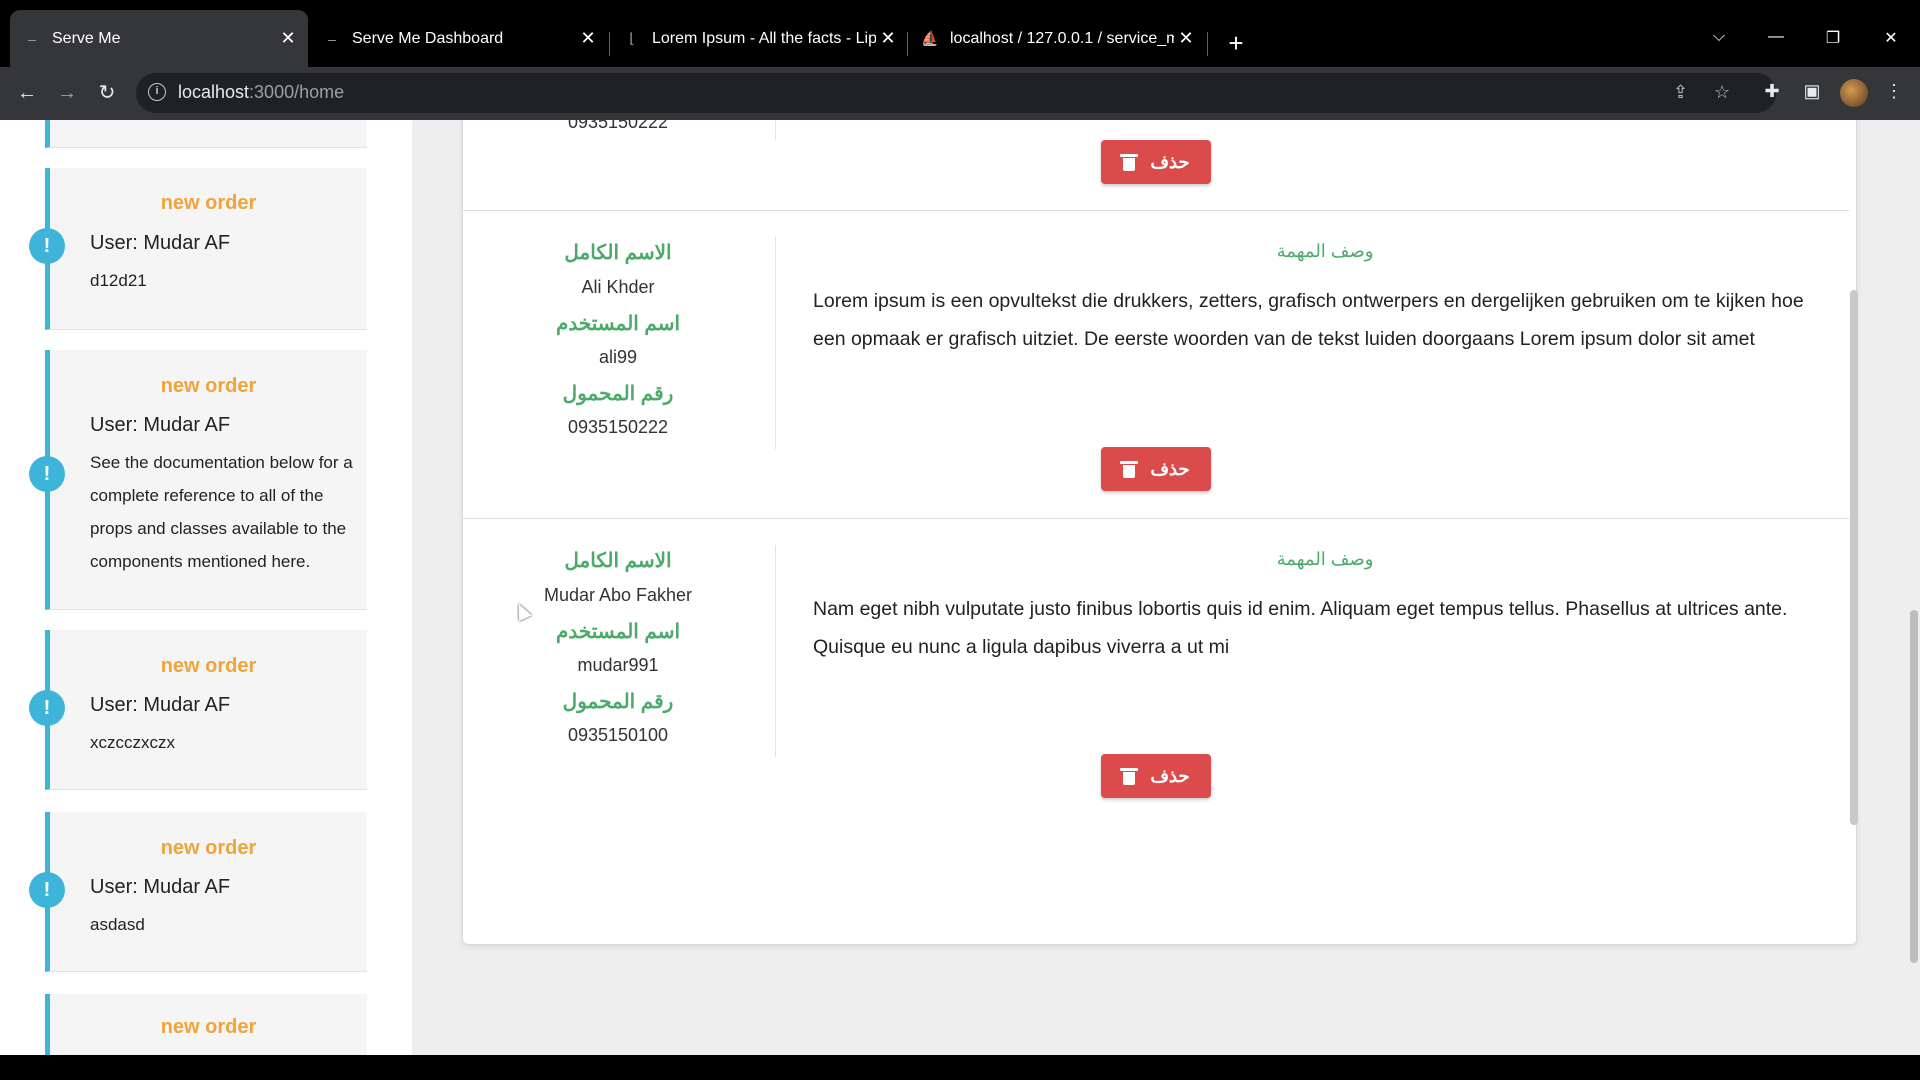  I want to click on restore-icon: ❐, so click(1833, 38).